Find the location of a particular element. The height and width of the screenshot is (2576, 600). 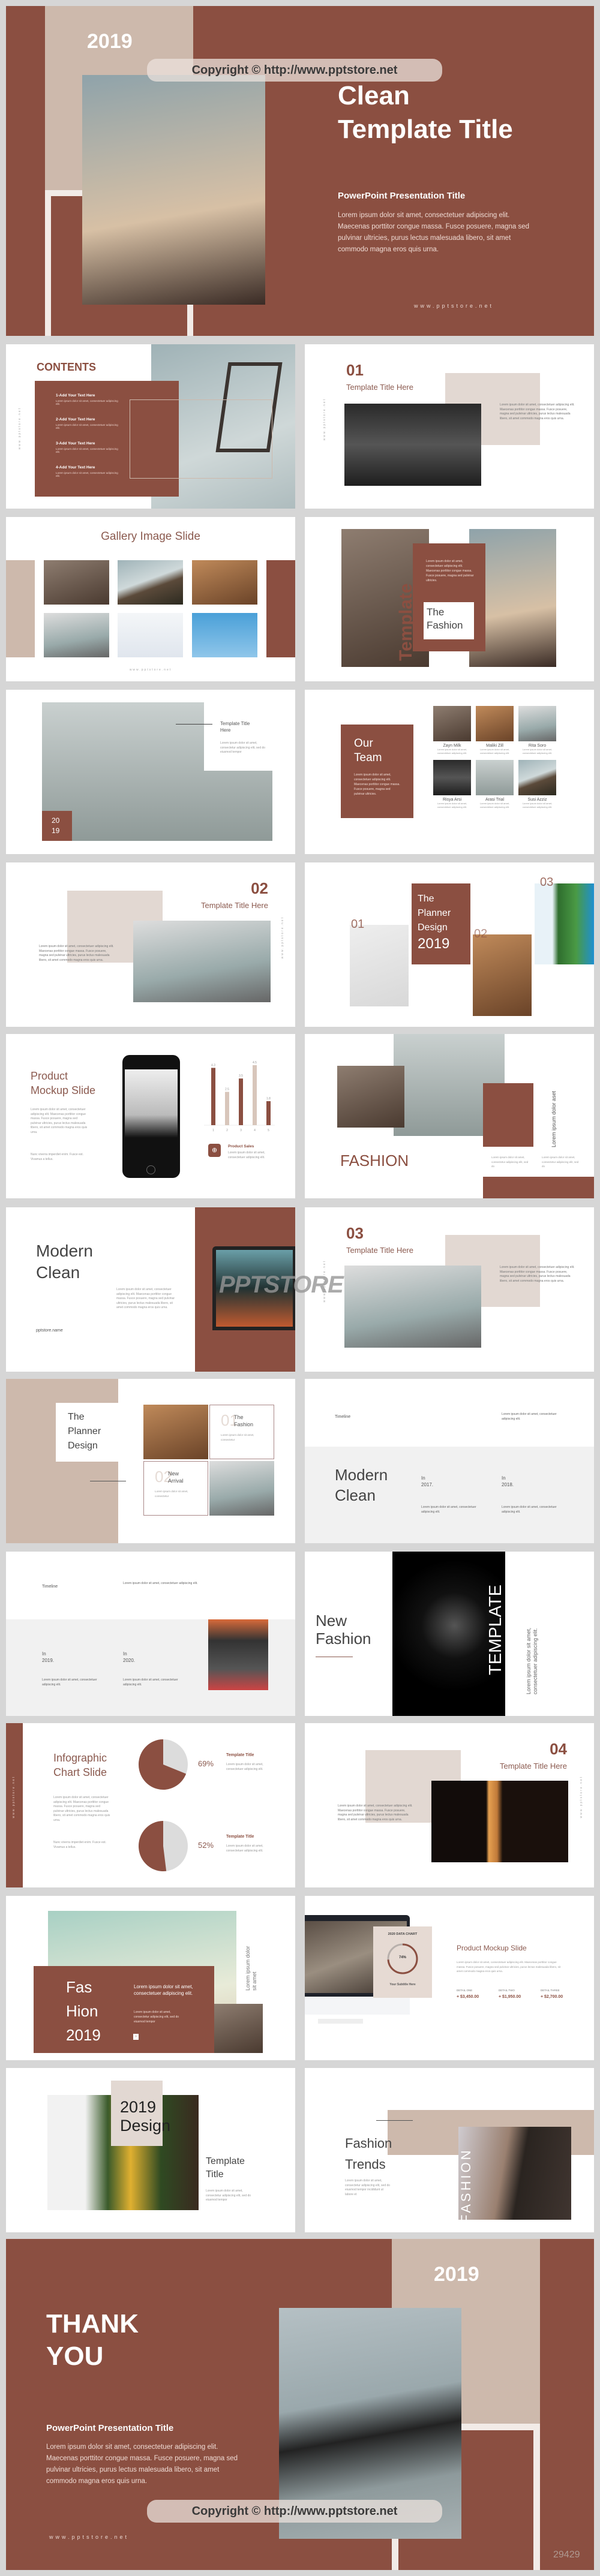

footer-url: www.pptstore.net is located at coordinates (150, 670).